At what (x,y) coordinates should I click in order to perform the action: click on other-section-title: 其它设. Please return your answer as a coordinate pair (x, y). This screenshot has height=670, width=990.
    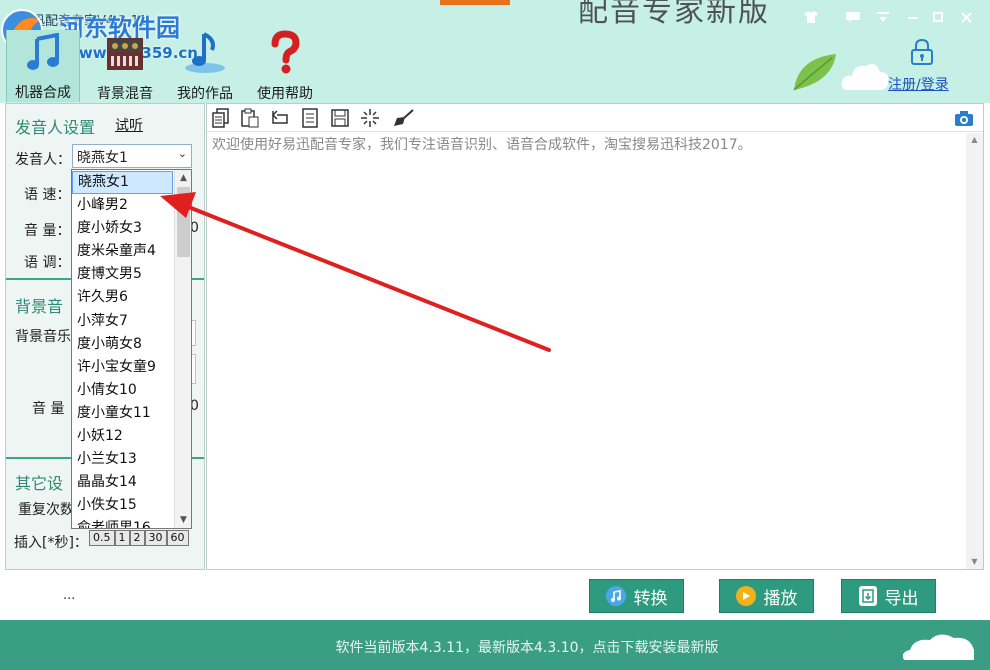
    Looking at the image, I should click on (39, 483).